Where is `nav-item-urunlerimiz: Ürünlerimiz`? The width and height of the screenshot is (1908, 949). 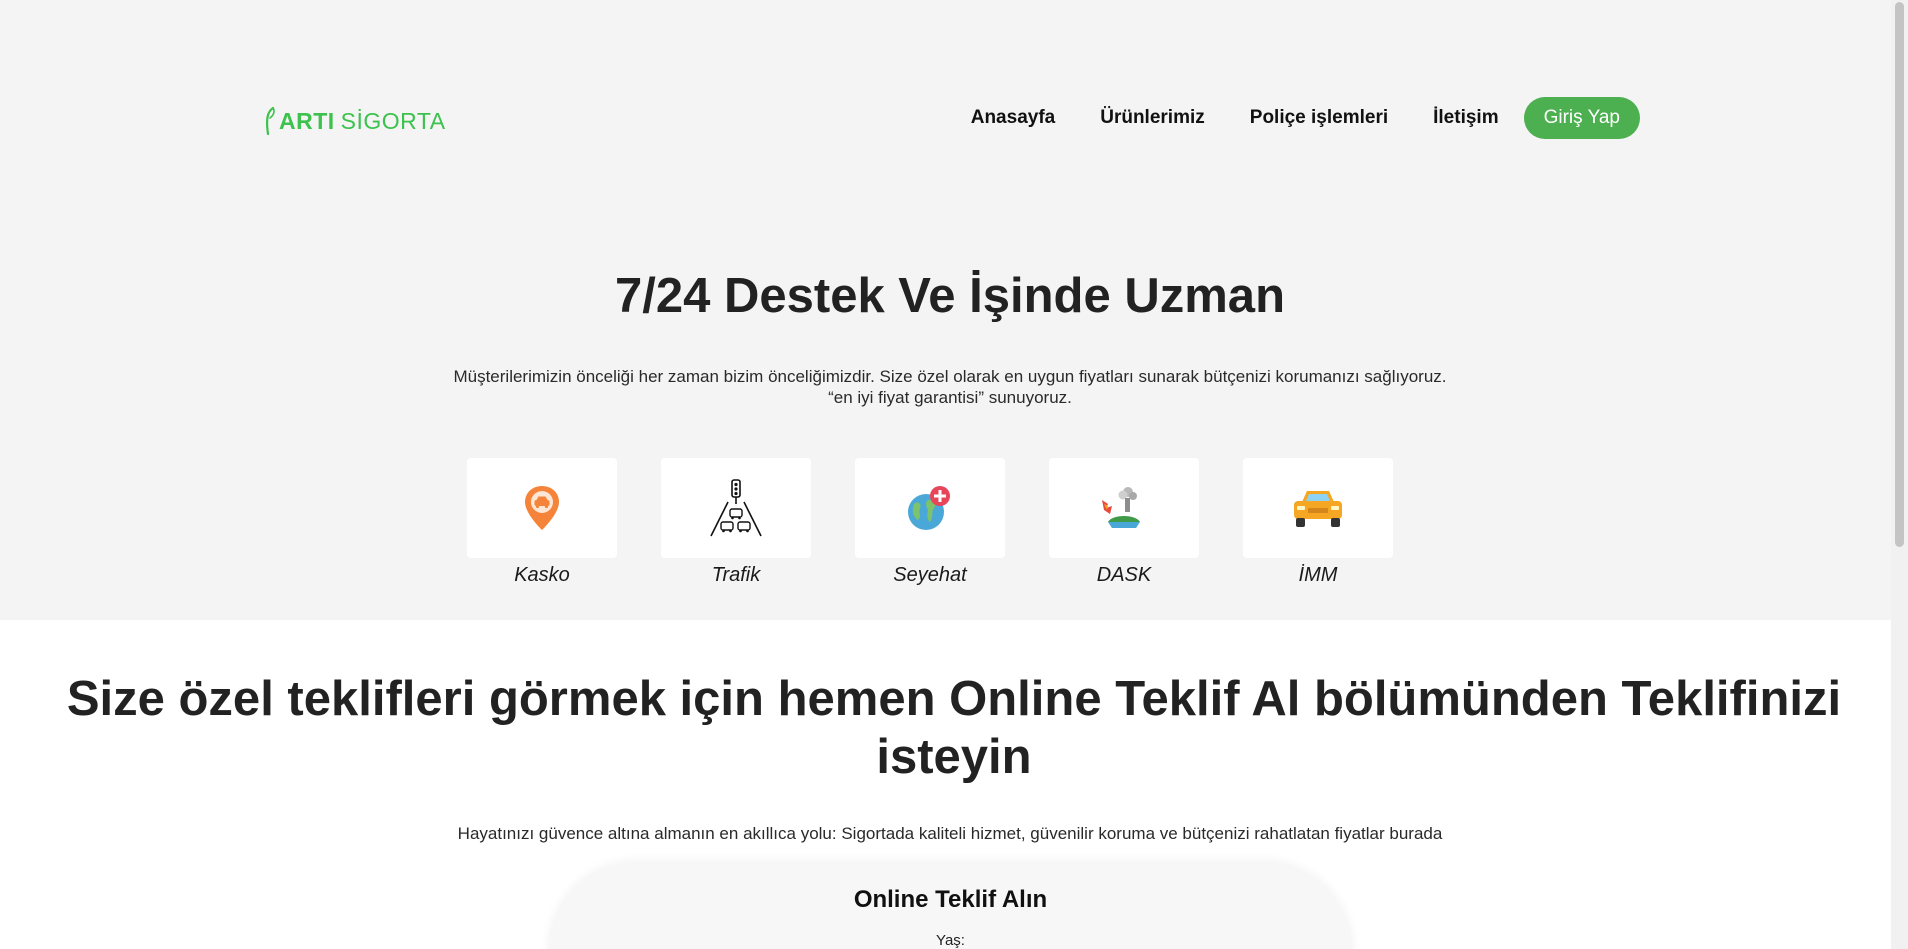 nav-item-urunlerimiz: Ürünlerimiz is located at coordinates (1152, 118).